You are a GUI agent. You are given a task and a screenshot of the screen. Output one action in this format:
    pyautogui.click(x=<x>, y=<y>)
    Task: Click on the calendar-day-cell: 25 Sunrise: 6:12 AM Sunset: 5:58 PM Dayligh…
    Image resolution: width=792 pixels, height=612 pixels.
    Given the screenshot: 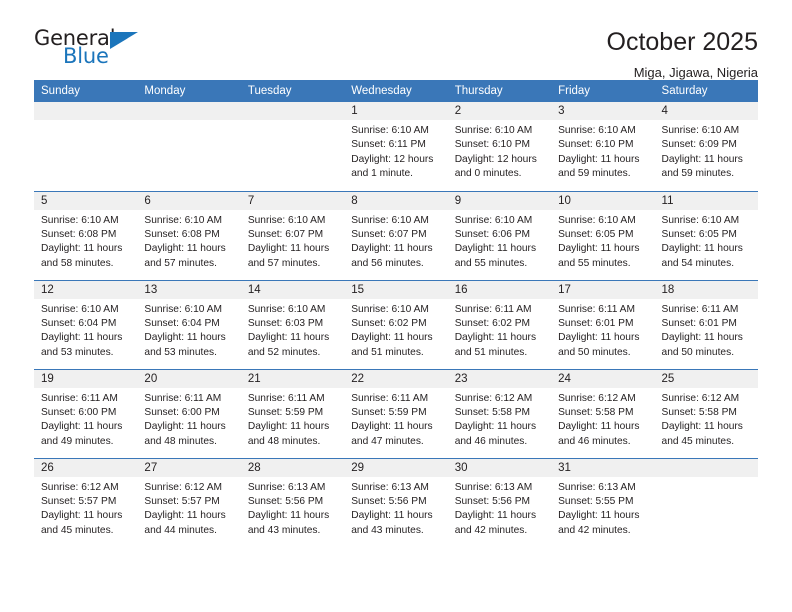 What is the action you would take?
    pyautogui.click(x=706, y=413)
    